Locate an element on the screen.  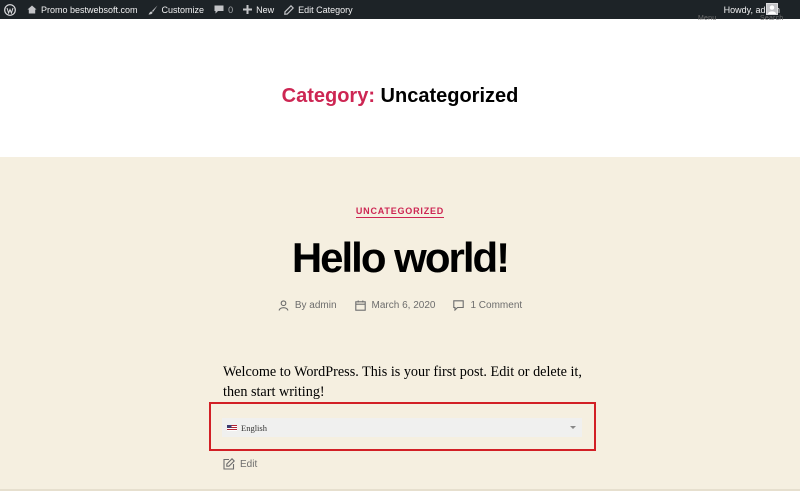
us-flag-icon is located at coordinates (232, 427).